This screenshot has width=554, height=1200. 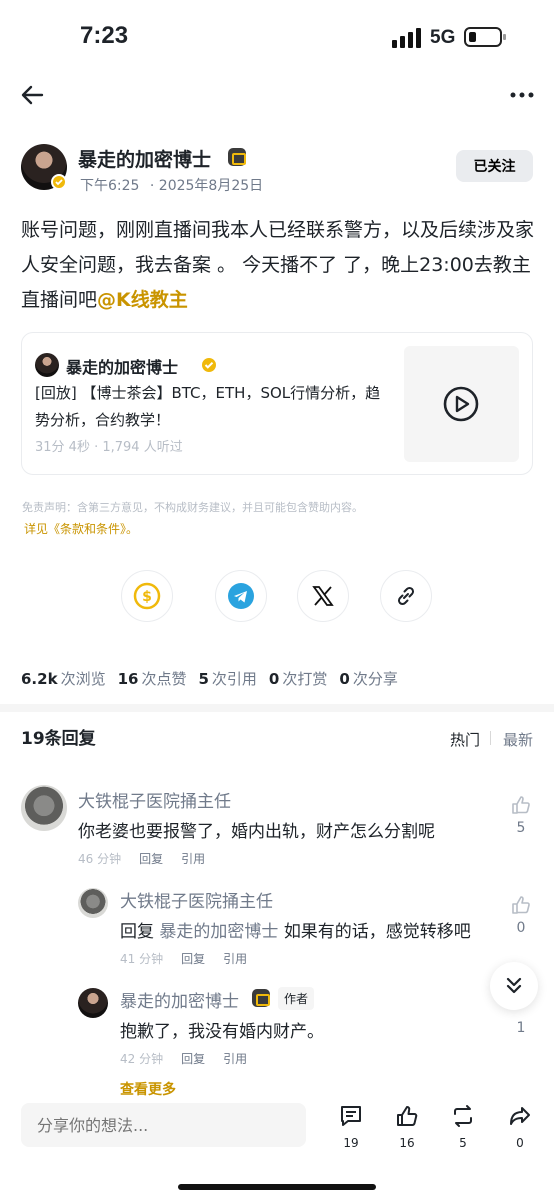 I want to click on comment-meta: 41 分钟 回复 引用, so click(x=183, y=958).